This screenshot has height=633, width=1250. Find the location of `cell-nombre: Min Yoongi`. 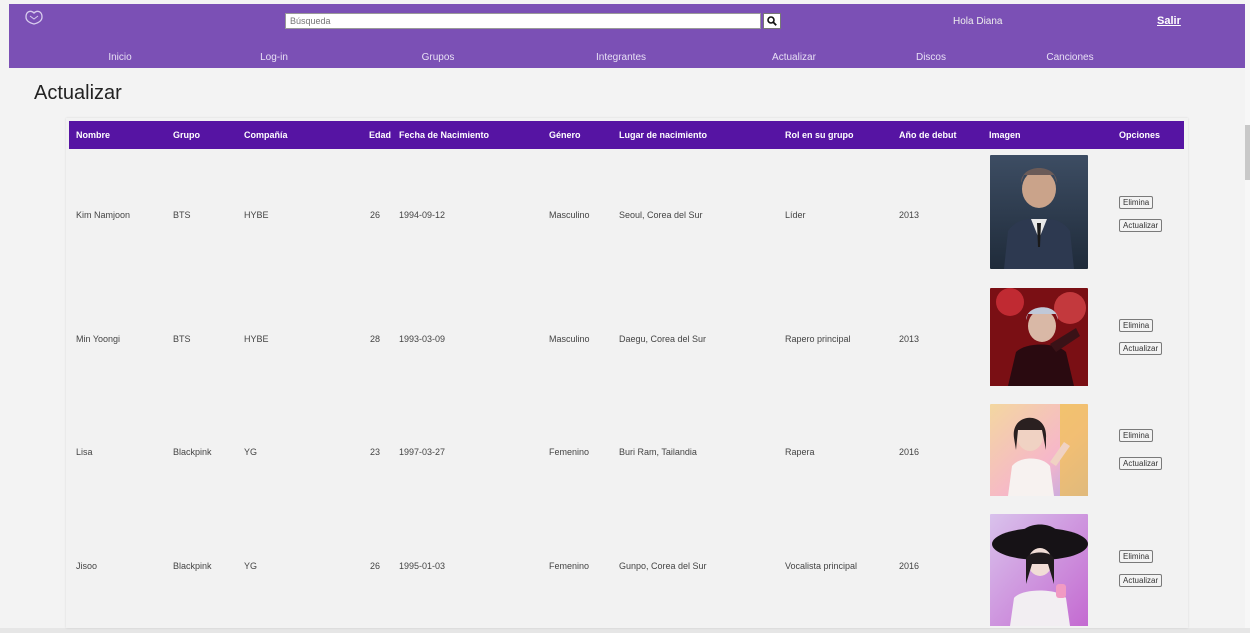

cell-nombre: Min Yoongi is located at coordinates (98, 339).